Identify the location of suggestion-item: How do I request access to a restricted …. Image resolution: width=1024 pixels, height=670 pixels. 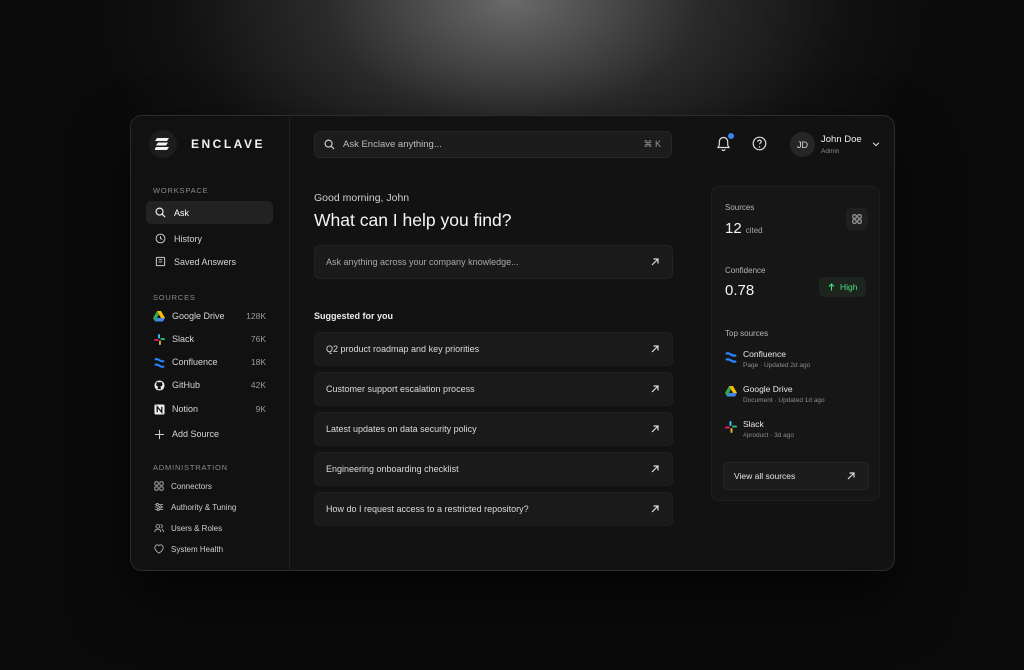
(493, 509).